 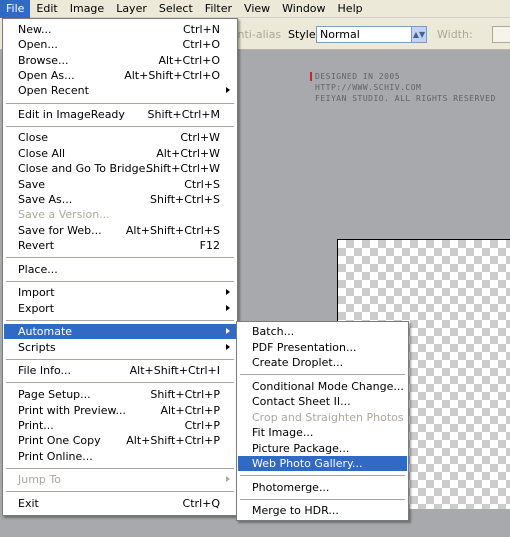 What do you see at coordinates (120, 90) in the screenshot?
I see `menu-item-open-recent: Open Recent` at bounding box center [120, 90].